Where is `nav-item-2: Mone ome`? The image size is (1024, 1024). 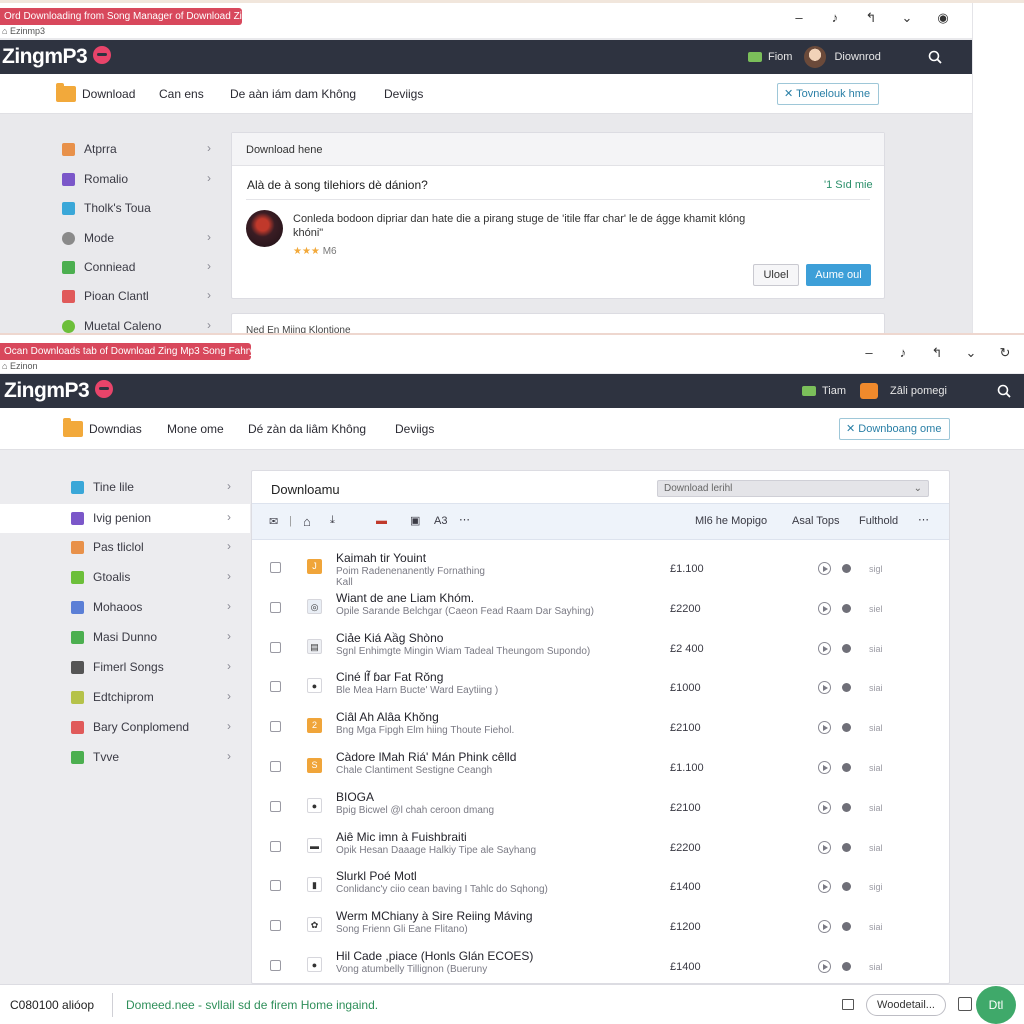
nav-item-2: Mone ome is located at coordinates (195, 429).